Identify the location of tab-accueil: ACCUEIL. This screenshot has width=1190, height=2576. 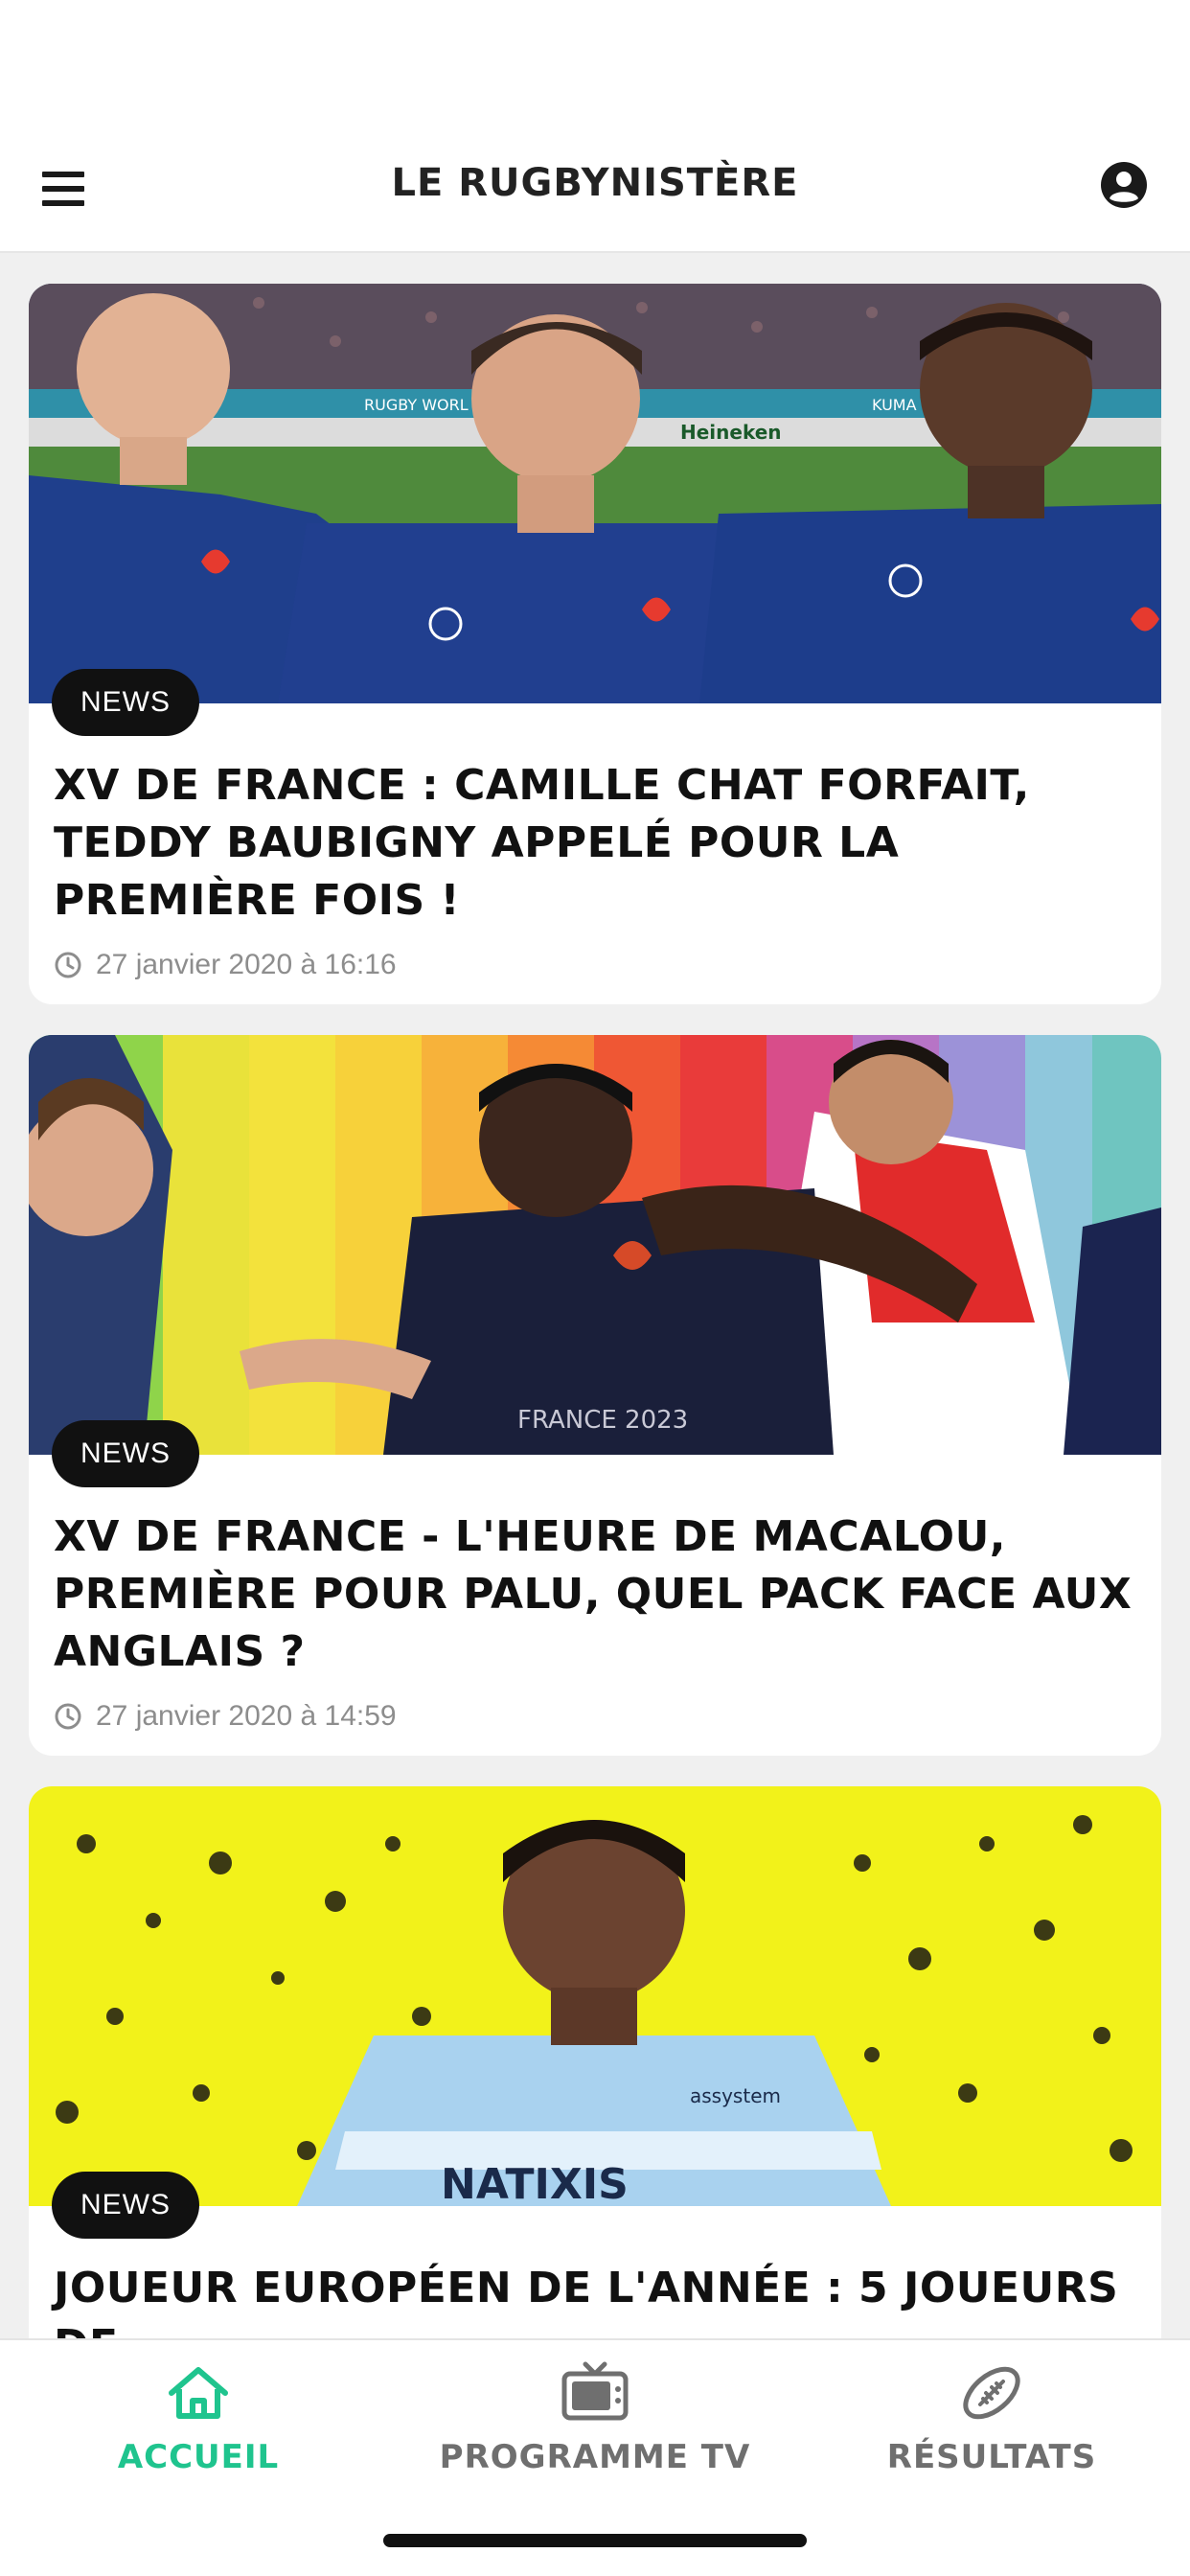
(199, 2417).